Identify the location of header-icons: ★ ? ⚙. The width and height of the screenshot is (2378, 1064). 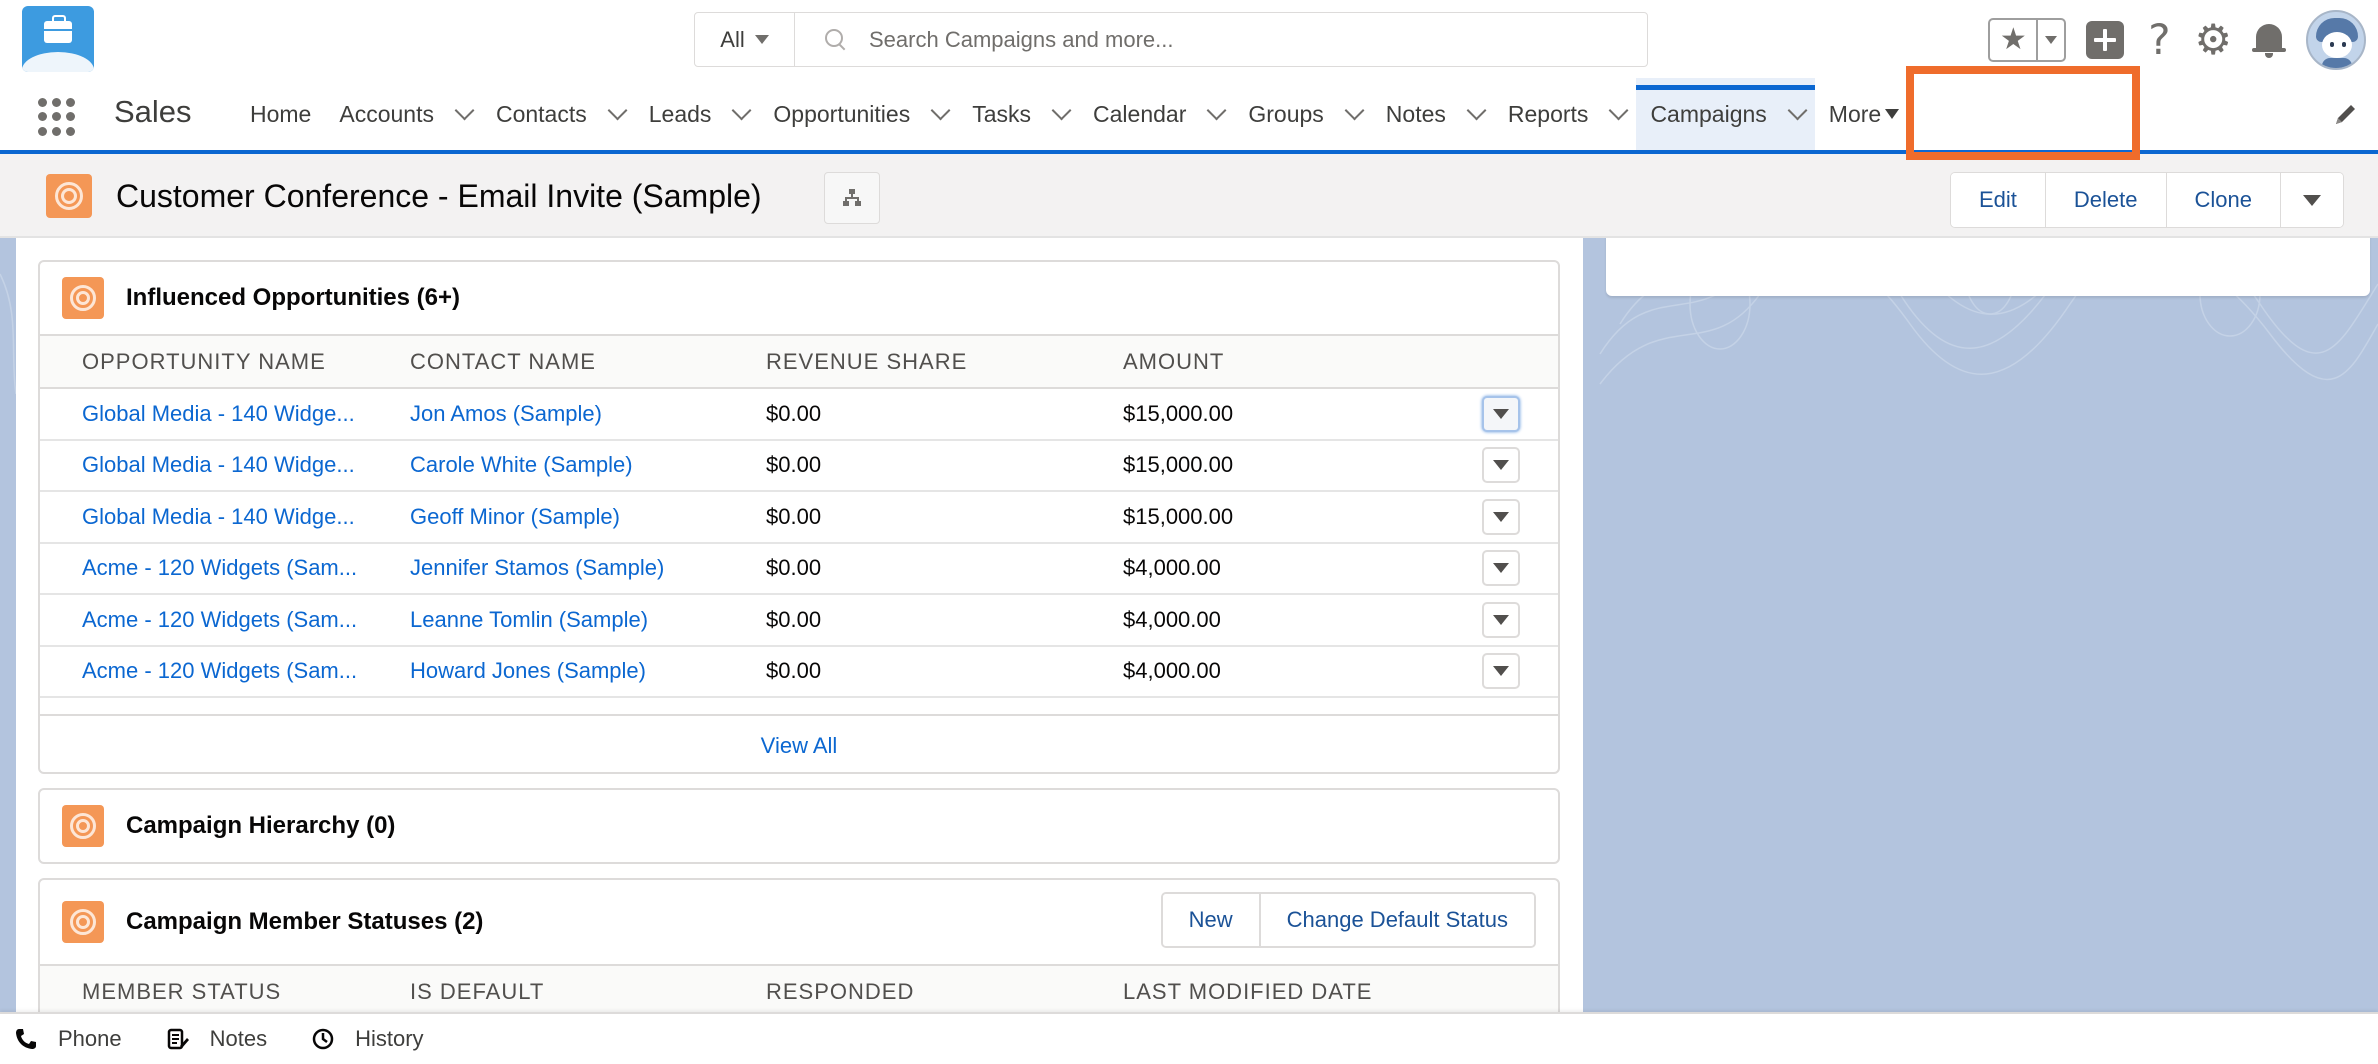
(2177, 40).